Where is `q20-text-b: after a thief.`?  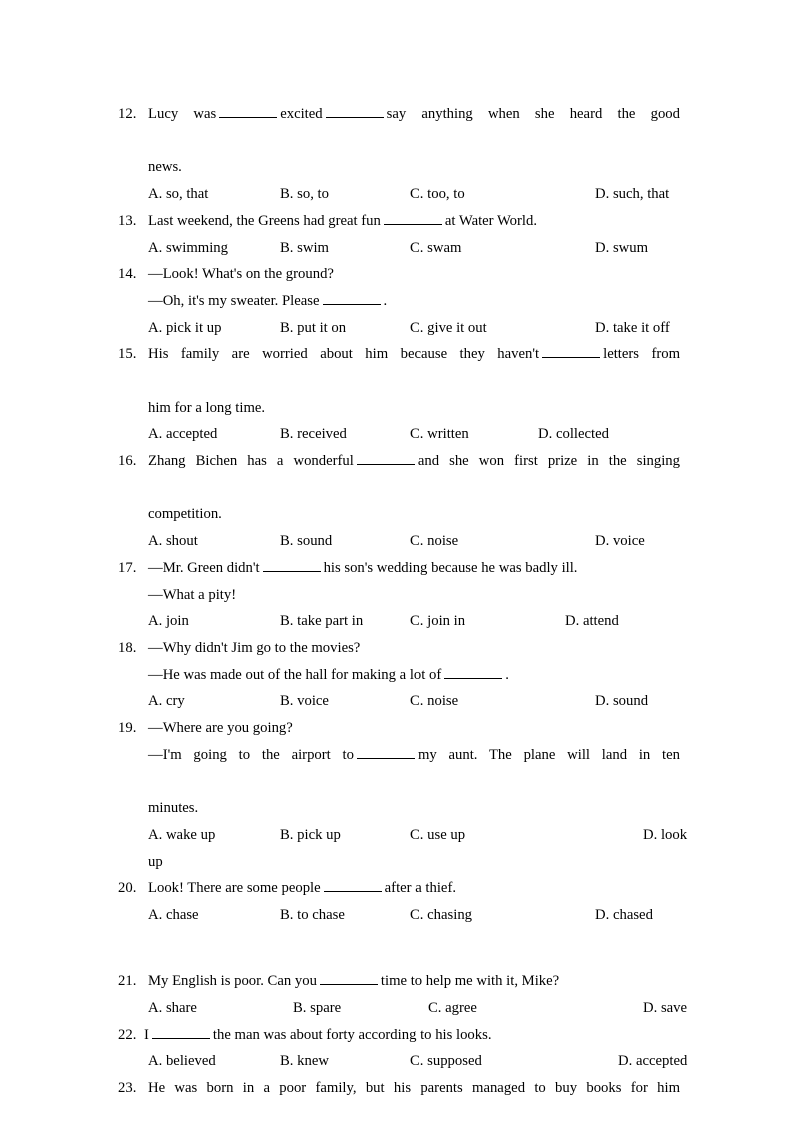
q20-text-b: after a thief. is located at coordinates (420, 888).